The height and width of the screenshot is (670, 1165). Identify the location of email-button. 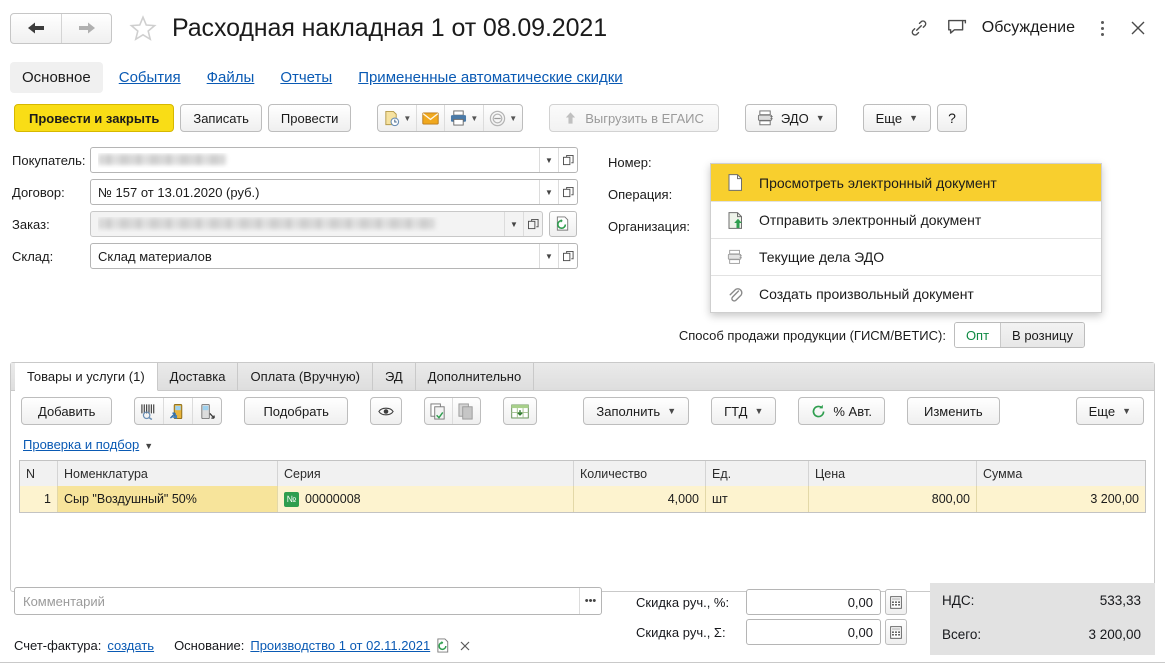
(430, 118).